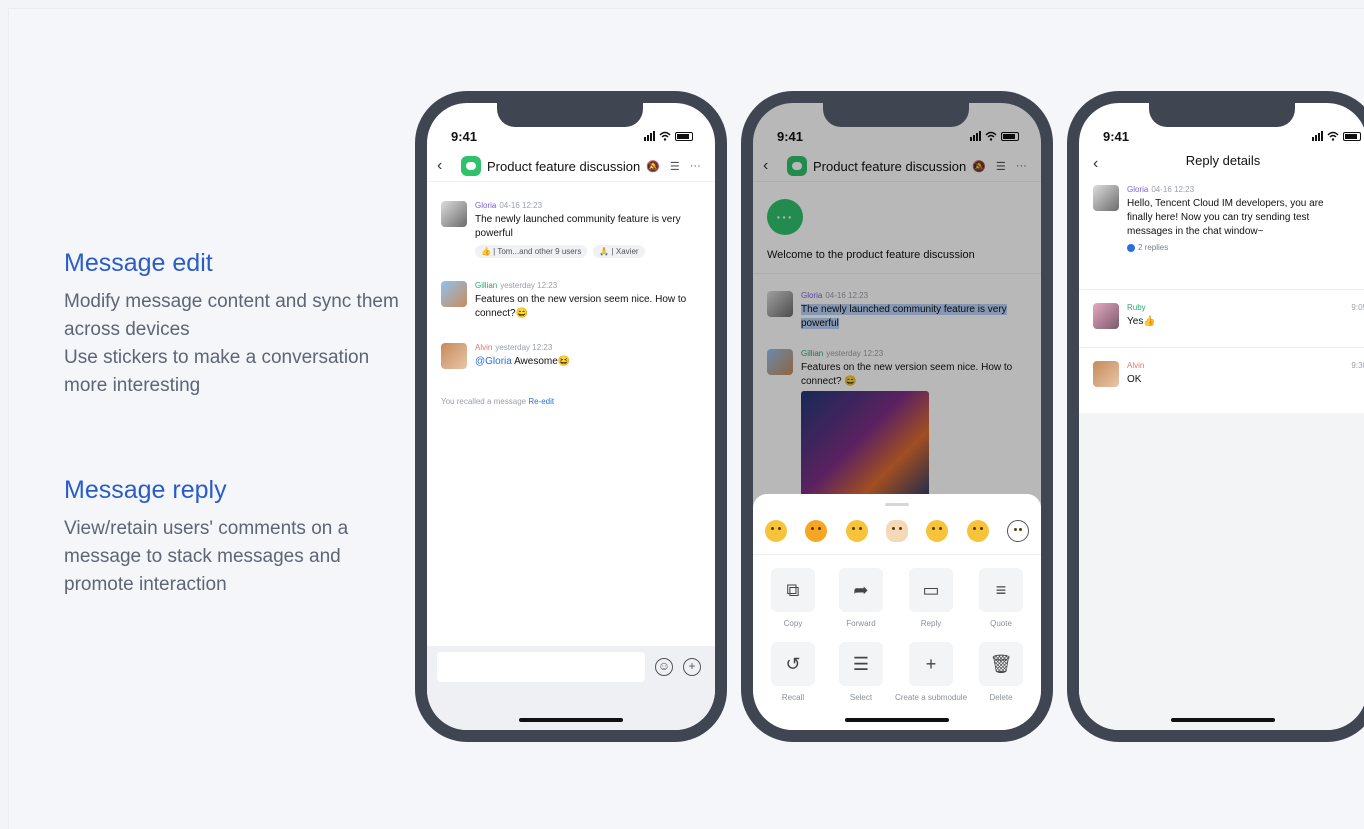 This screenshot has width=1364, height=829. What do you see at coordinates (695, 166) in the screenshot?
I see `more-icon: ···` at bounding box center [695, 166].